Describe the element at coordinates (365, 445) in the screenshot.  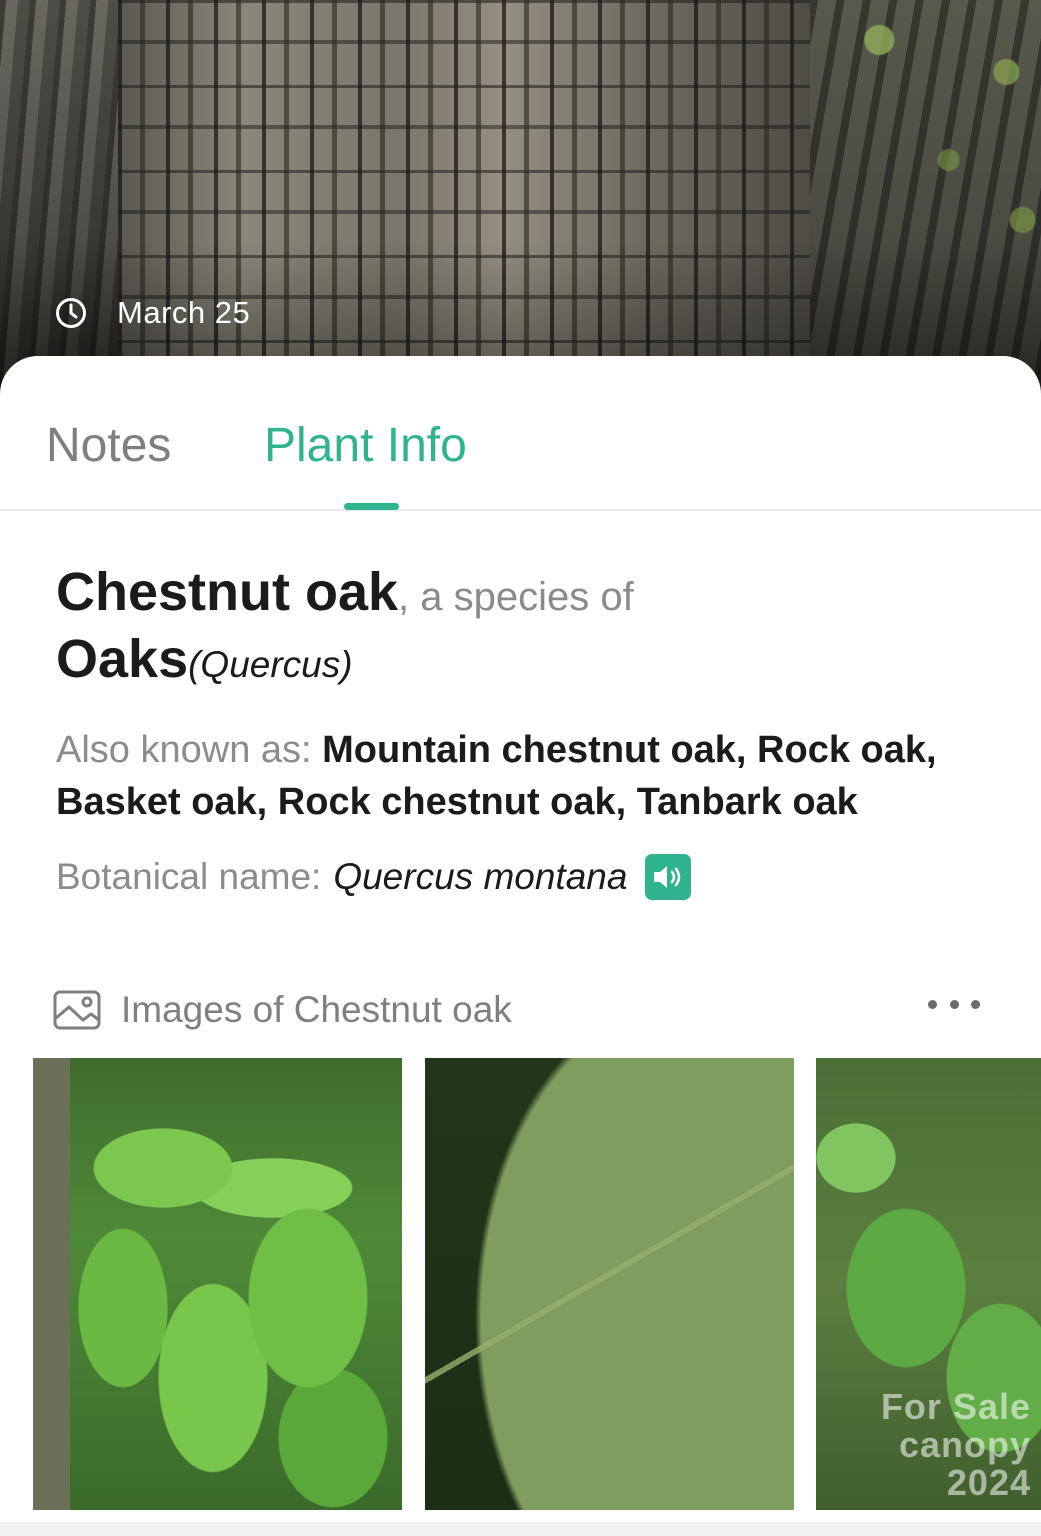
I see `tab-plant-info: Plant Info` at that location.